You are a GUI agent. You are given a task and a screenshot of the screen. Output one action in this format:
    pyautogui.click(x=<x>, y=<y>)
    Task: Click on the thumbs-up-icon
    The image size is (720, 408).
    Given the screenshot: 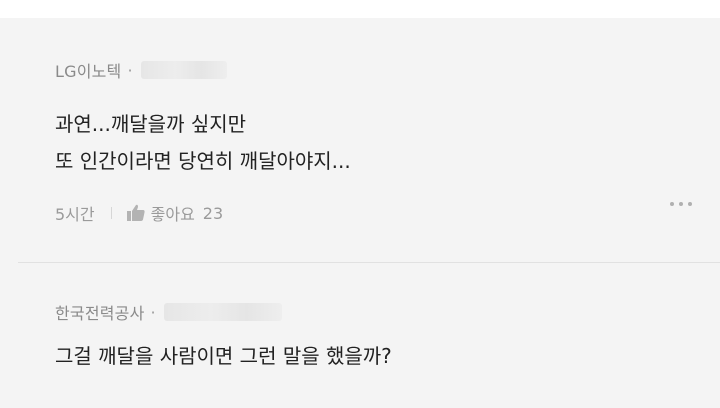 What is the action you would take?
    pyautogui.click(x=136, y=213)
    